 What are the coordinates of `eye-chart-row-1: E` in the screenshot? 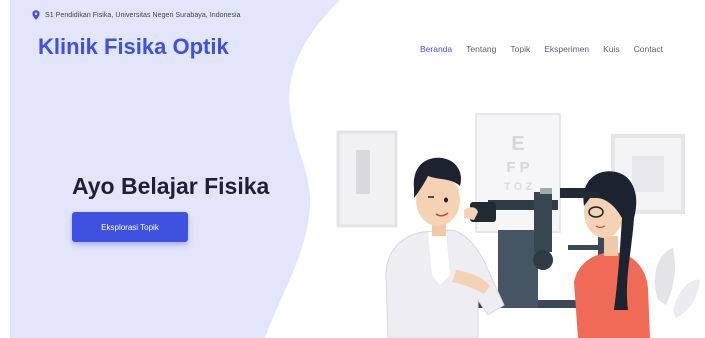 It's located at (517, 144).